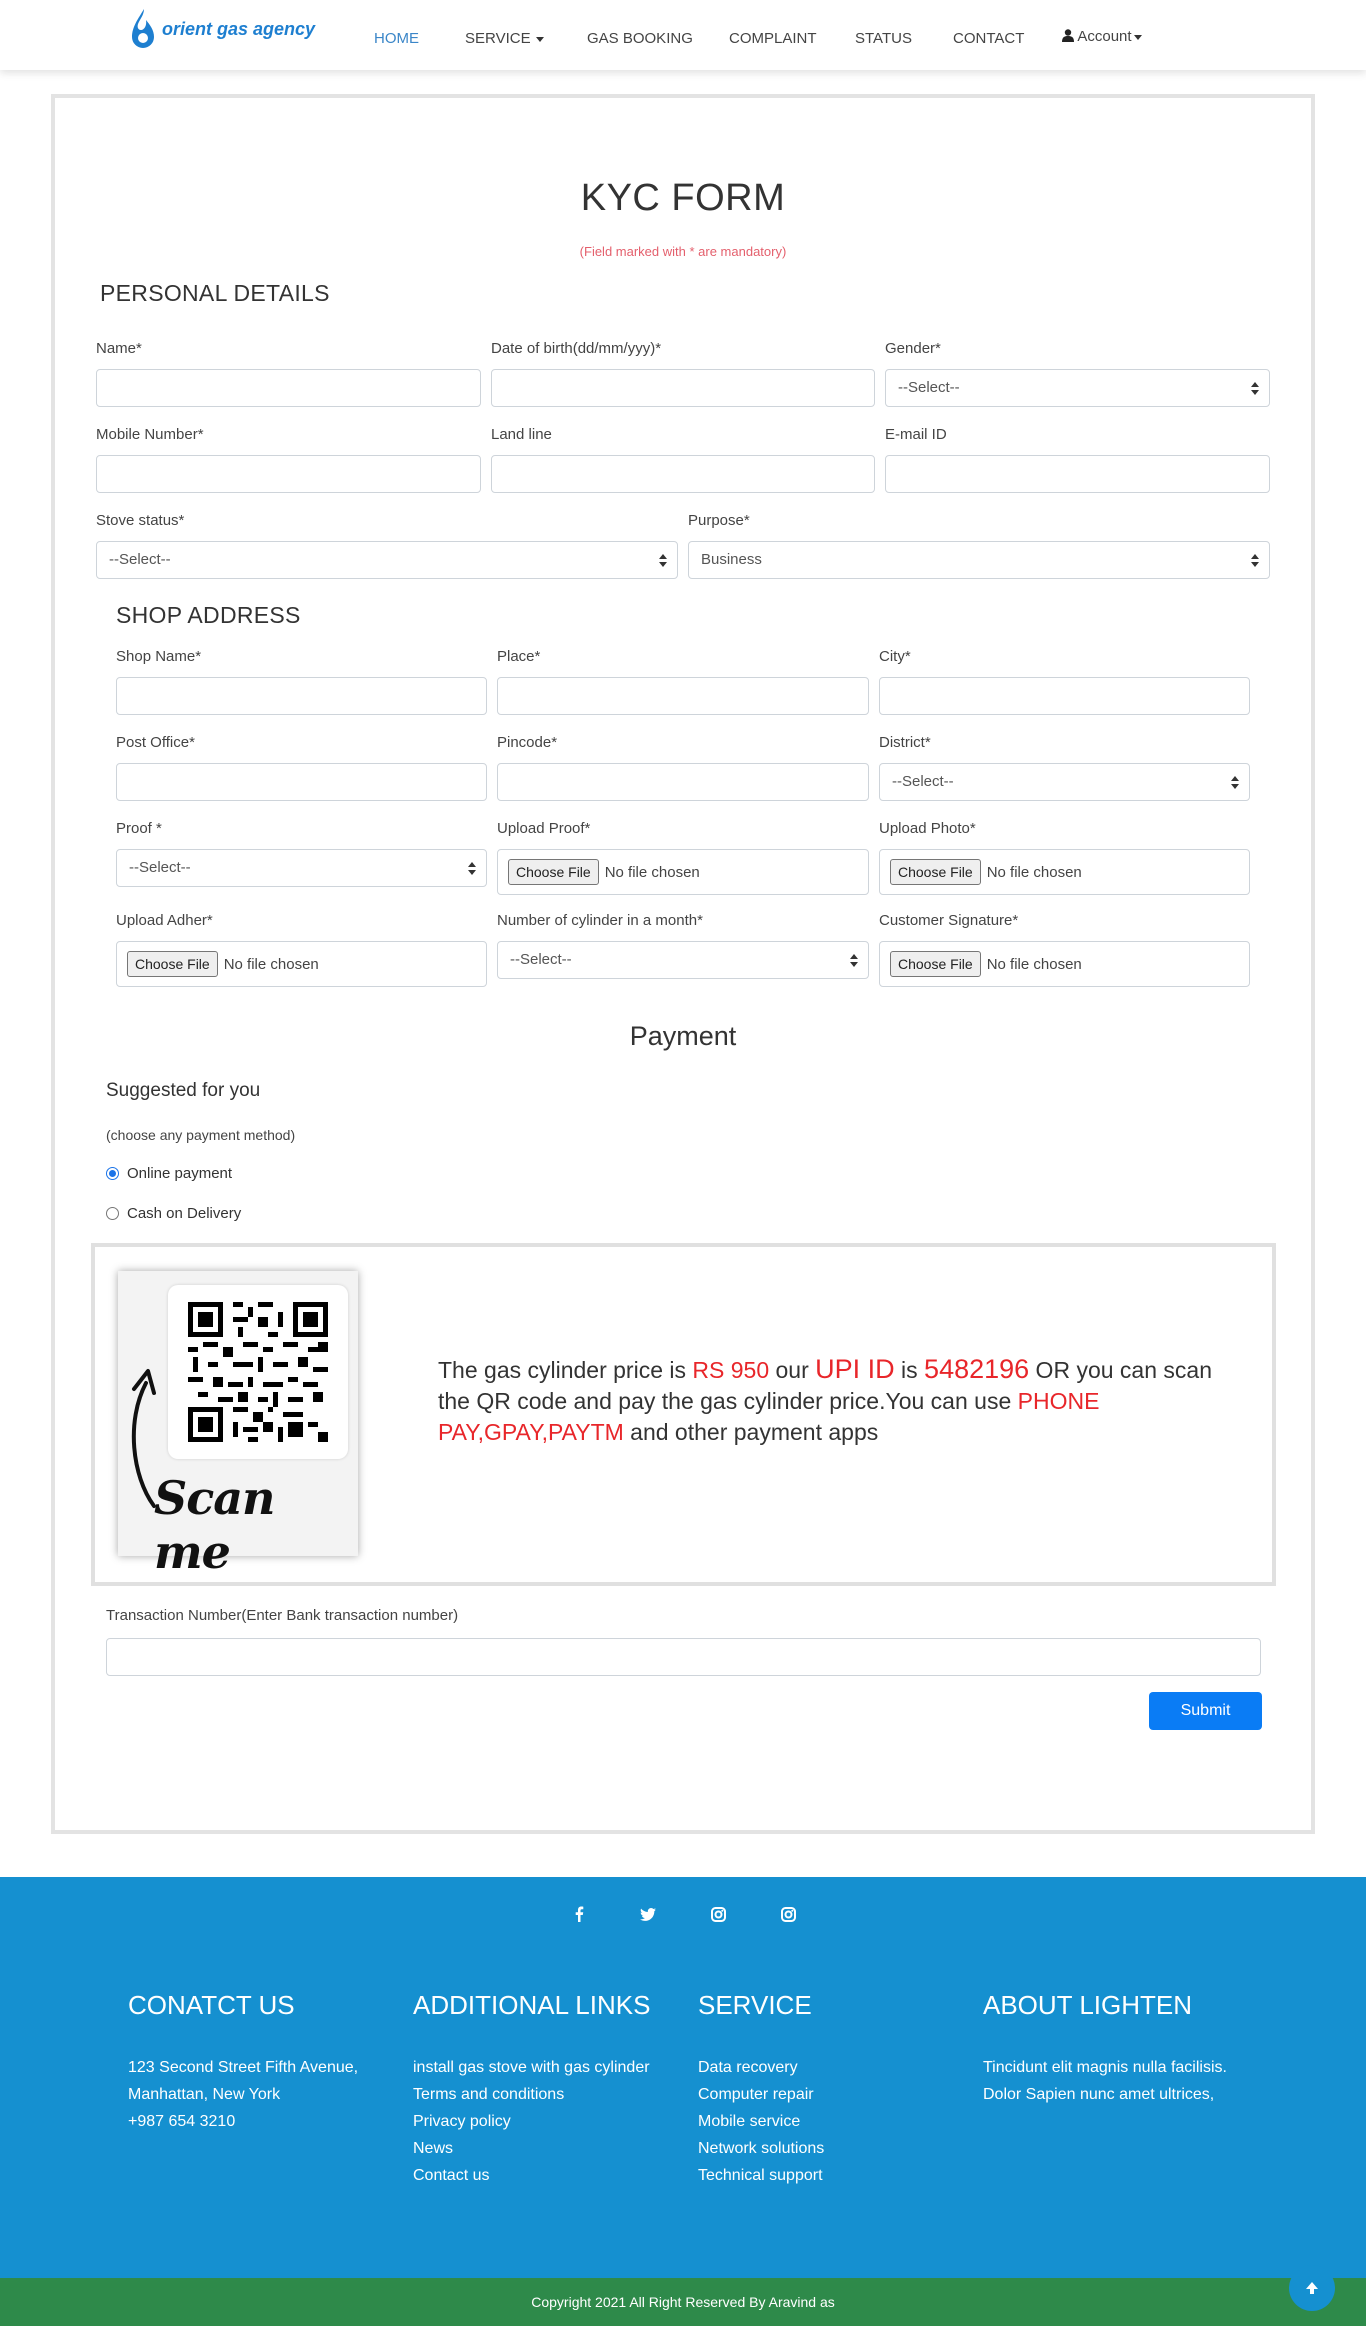 This screenshot has height=2326, width=1366. What do you see at coordinates (1077, 388) in the screenshot?
I see `gender-select: --Select--` at bounding box center [1077, 388].